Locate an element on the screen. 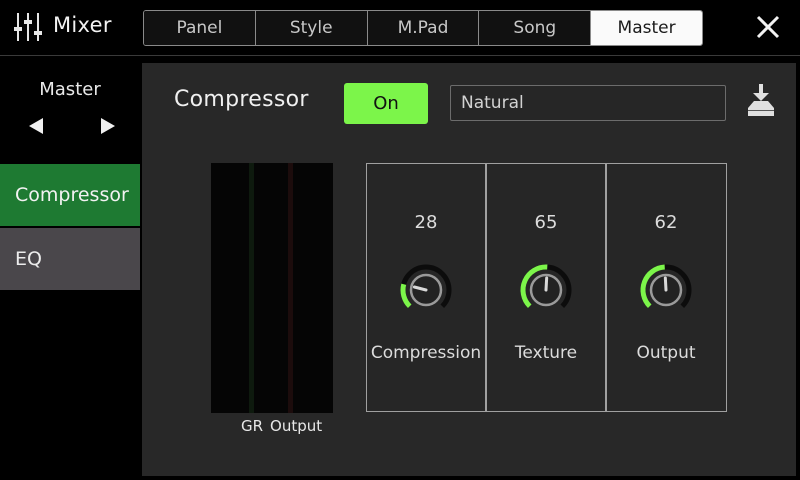 The image size is (800, 480). on-toggle-button: On is located at coordinates (386, 103).